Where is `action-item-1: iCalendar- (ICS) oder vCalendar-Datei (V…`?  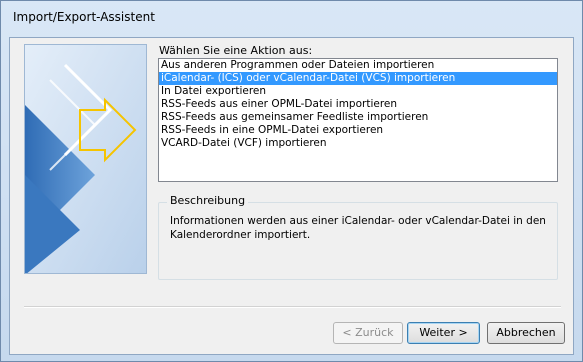 action-item-1: iCalendar- (ICS) oder vCalendar-Datei (V… is located at coordinates (358, 78).